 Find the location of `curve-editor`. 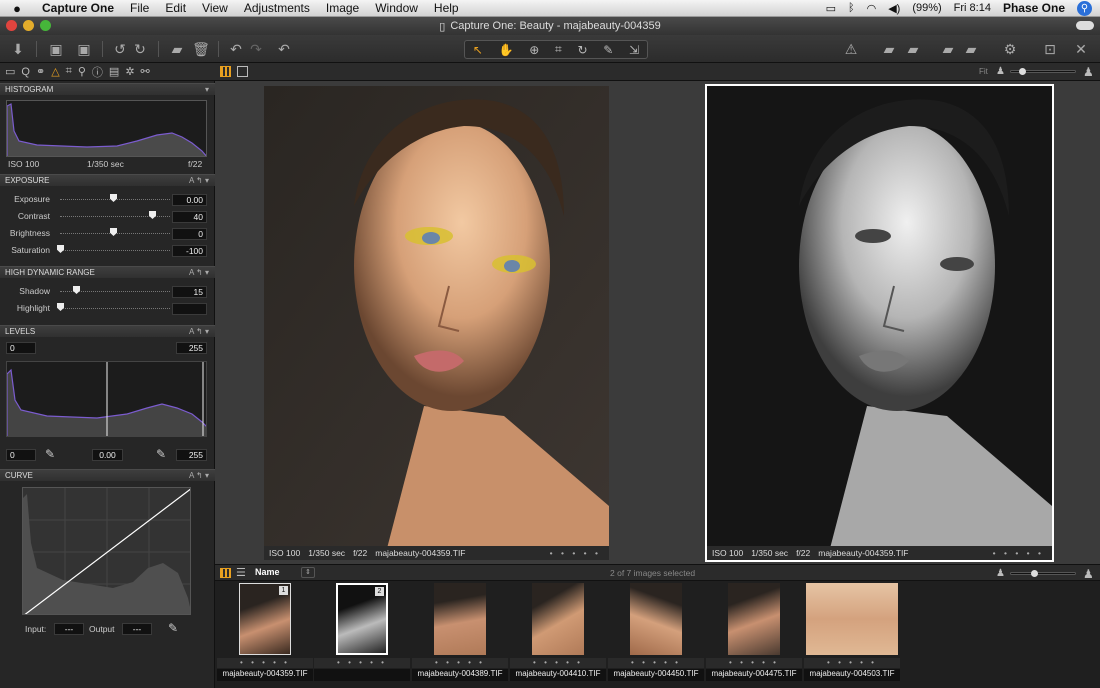

curve-editor is located at coordinates (106, 551).